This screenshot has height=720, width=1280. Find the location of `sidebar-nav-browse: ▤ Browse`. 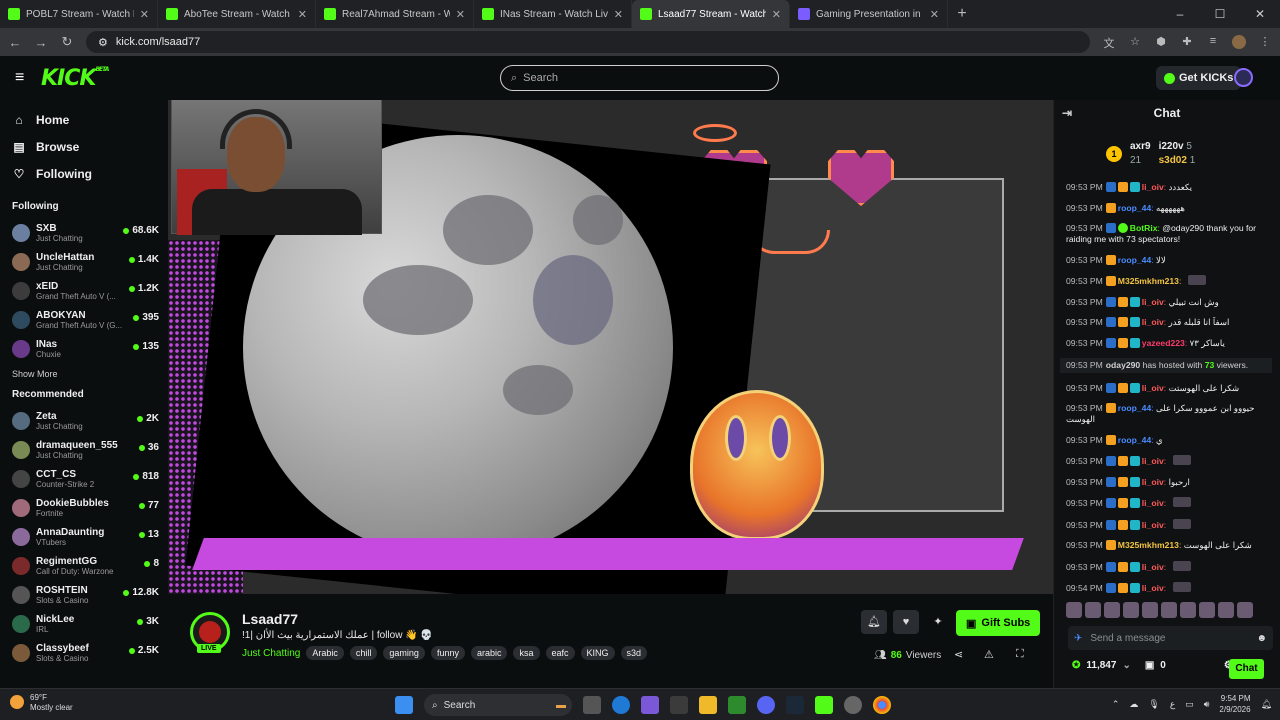

sidebar-nav-browse: ▤ Browse is located at coordinates (90, 146).